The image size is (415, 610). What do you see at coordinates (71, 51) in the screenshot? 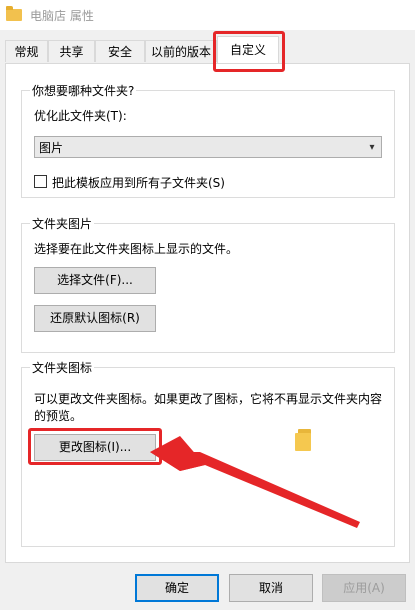
I see `tab-sharing: 共享` at bounding box center [71, 51].